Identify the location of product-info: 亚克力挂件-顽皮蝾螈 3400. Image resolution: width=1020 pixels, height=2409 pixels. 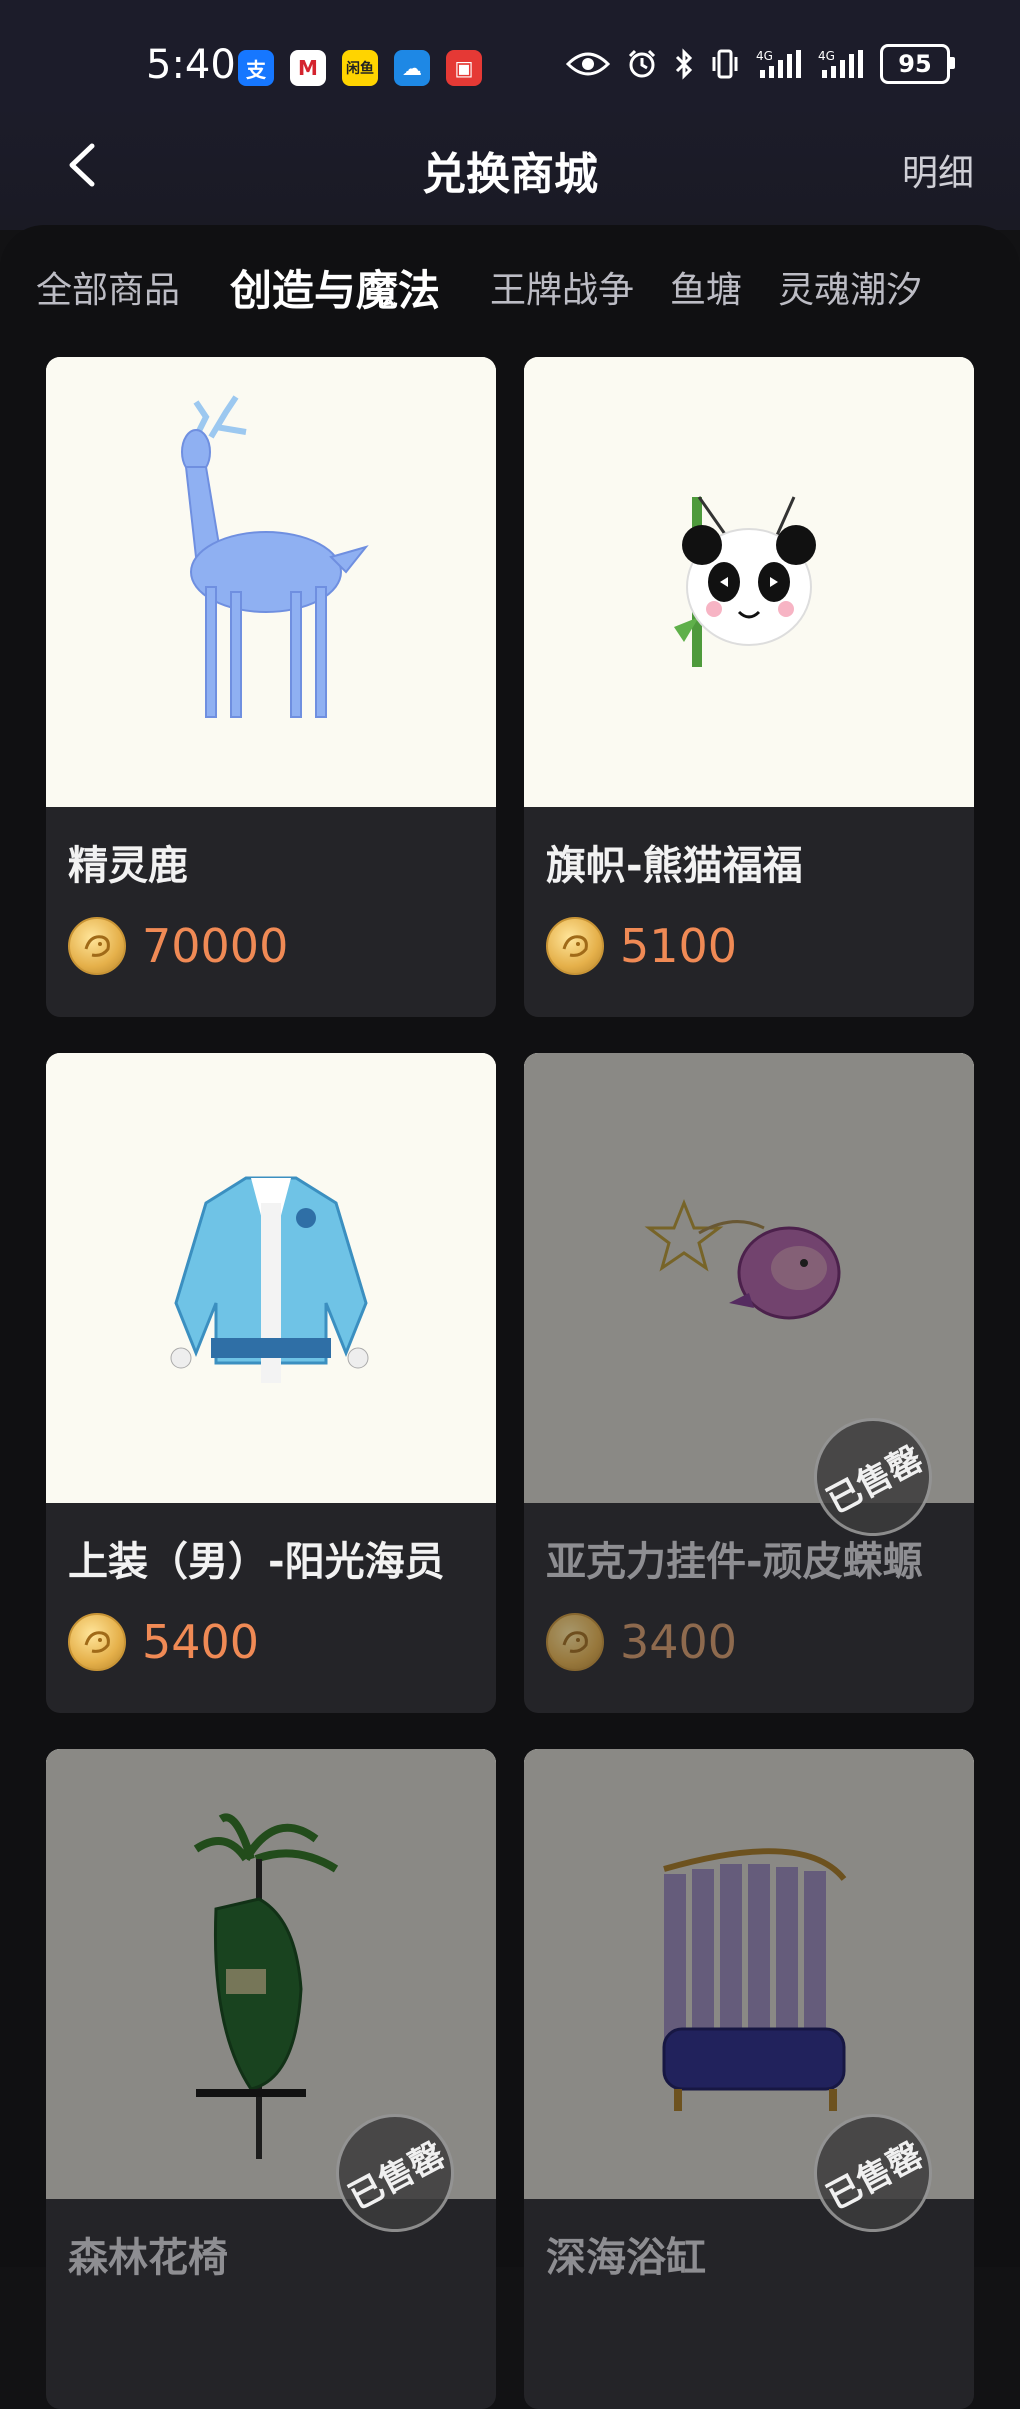
(749, 1608).